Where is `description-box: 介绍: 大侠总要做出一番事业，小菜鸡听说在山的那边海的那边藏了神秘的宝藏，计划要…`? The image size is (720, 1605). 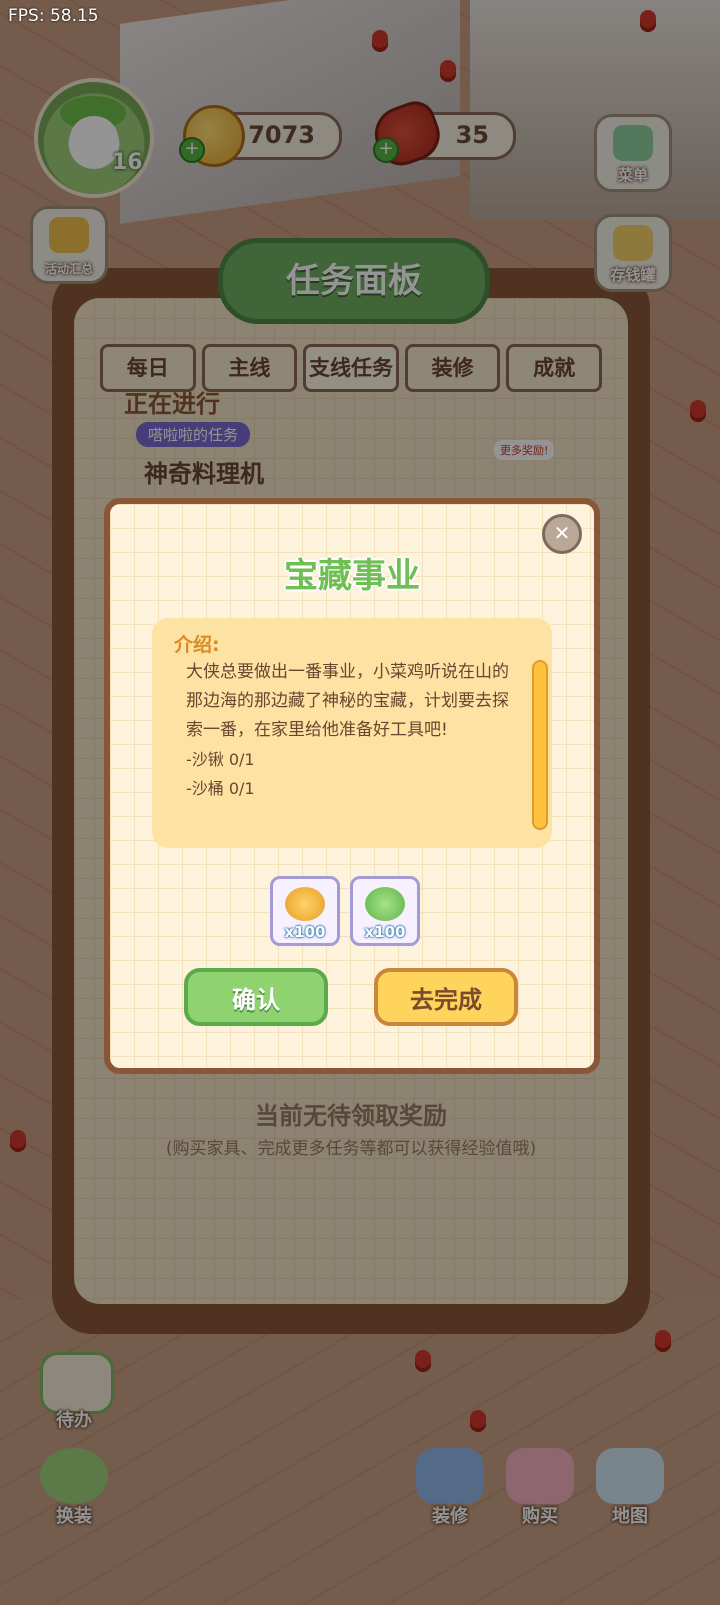
description-box: 介绍: 大侠总要做出一番事业，小菜鸡听说在山的那边海的那边藏了神秘的宝藏，计划要… is located at coordinates (352, 733).